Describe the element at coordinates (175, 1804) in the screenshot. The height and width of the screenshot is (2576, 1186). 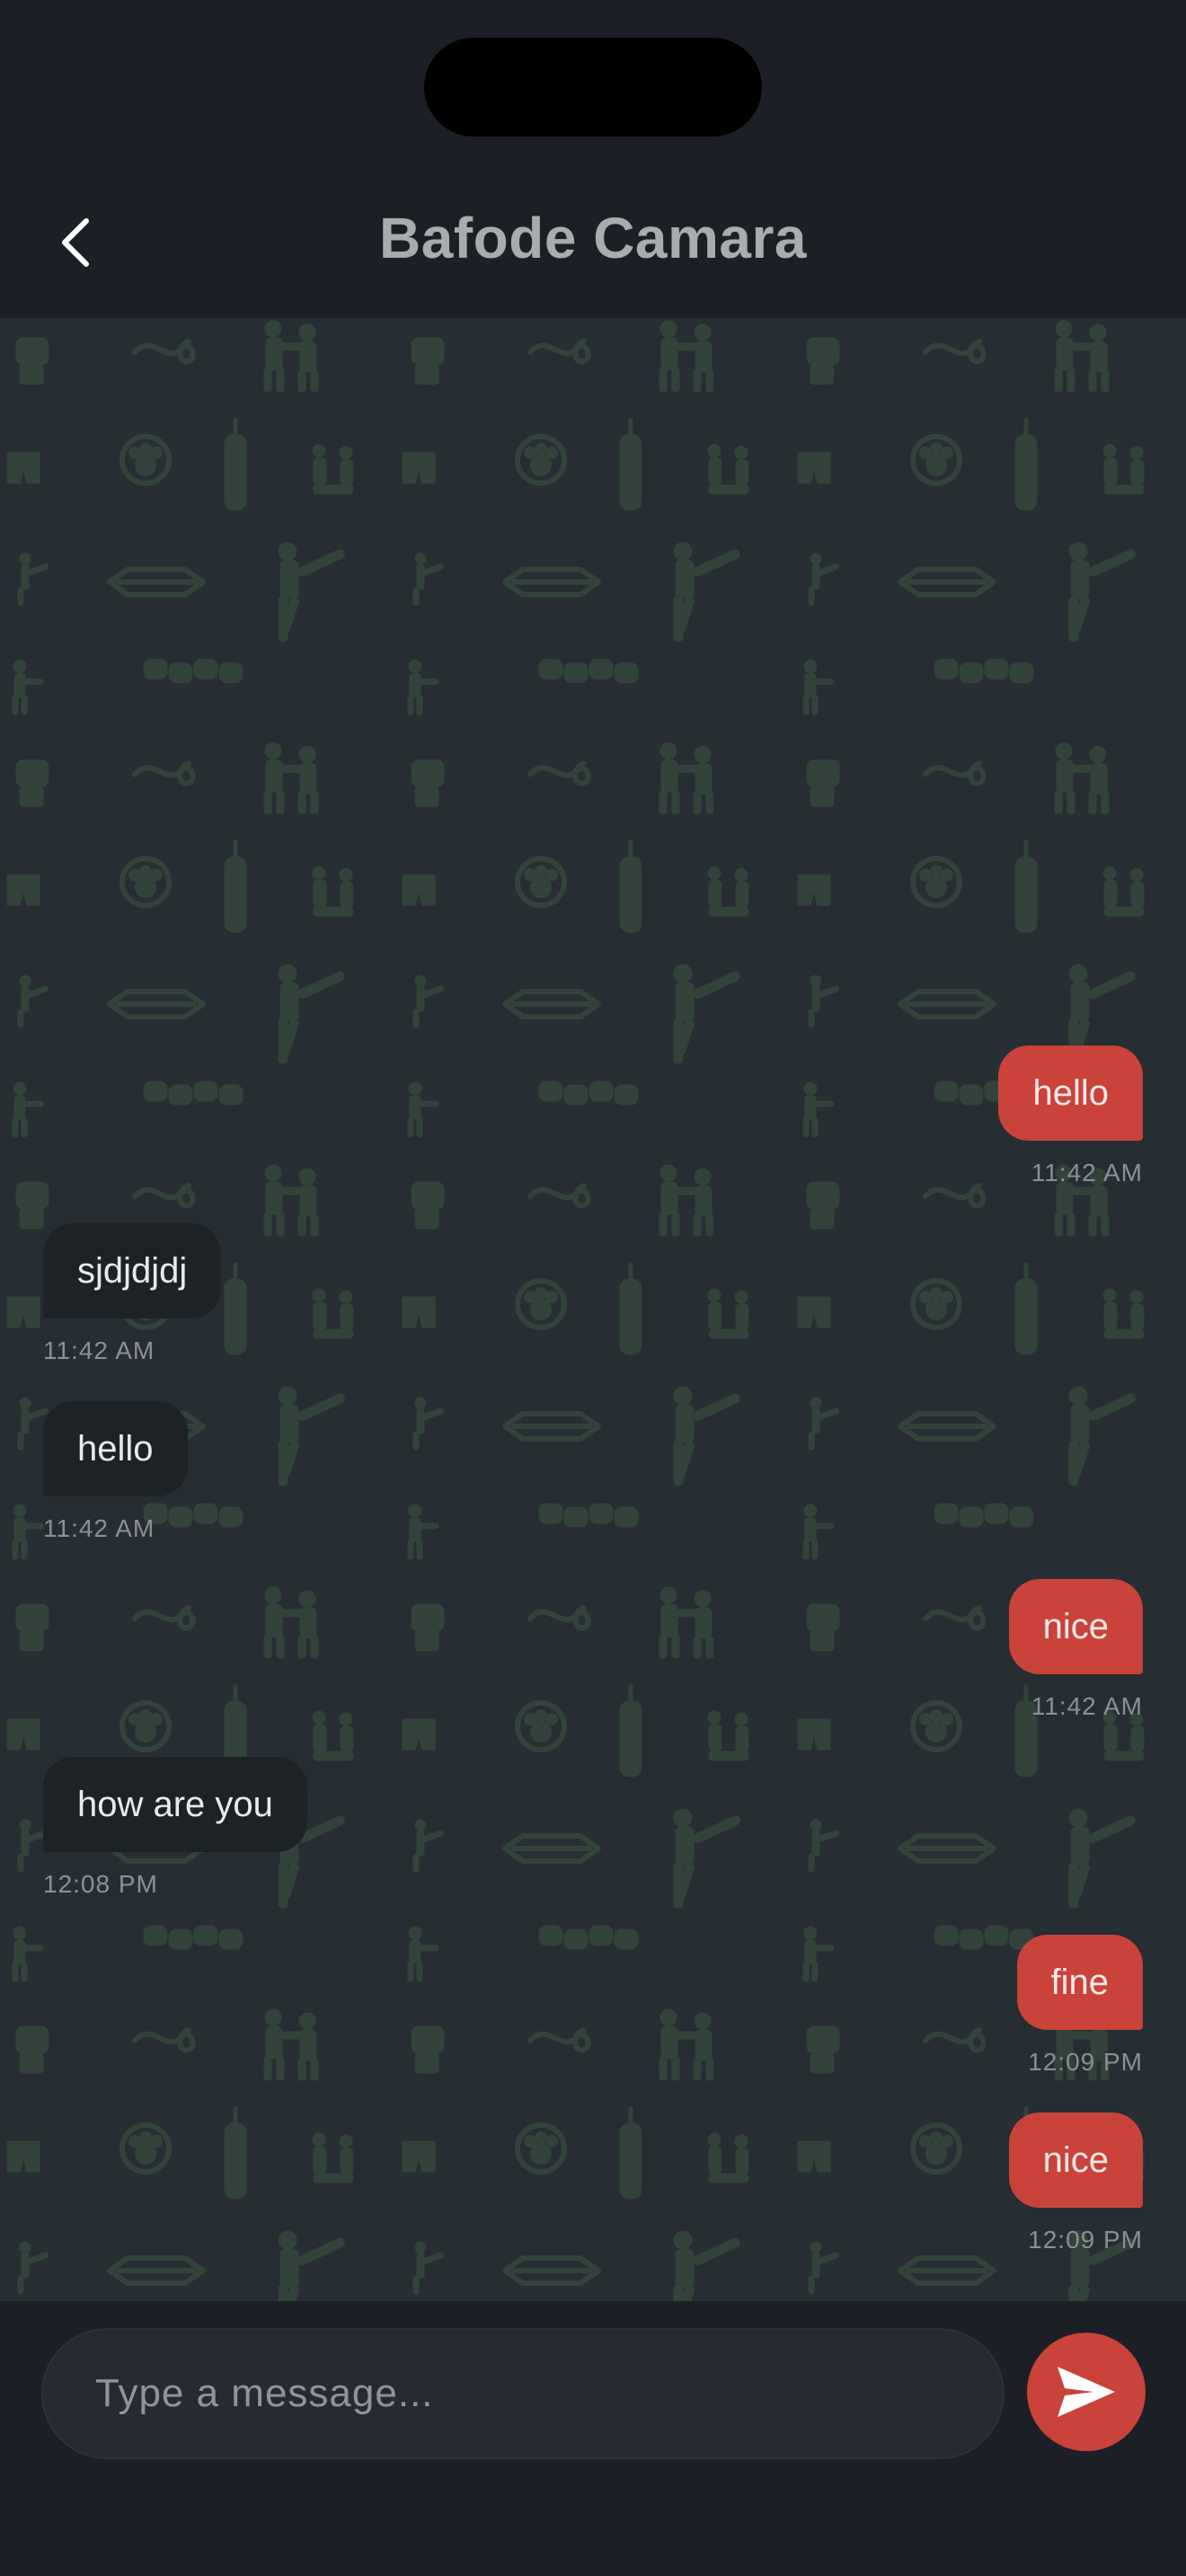
I see `message-bubble: how are you` at that location.